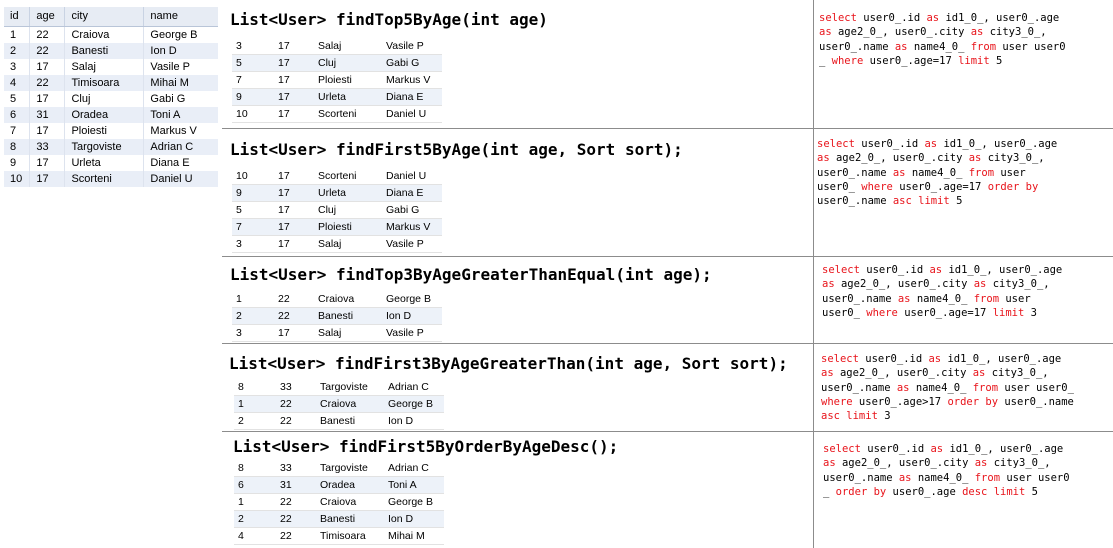  I want to click on column-header-age: age, so click(47, 17).